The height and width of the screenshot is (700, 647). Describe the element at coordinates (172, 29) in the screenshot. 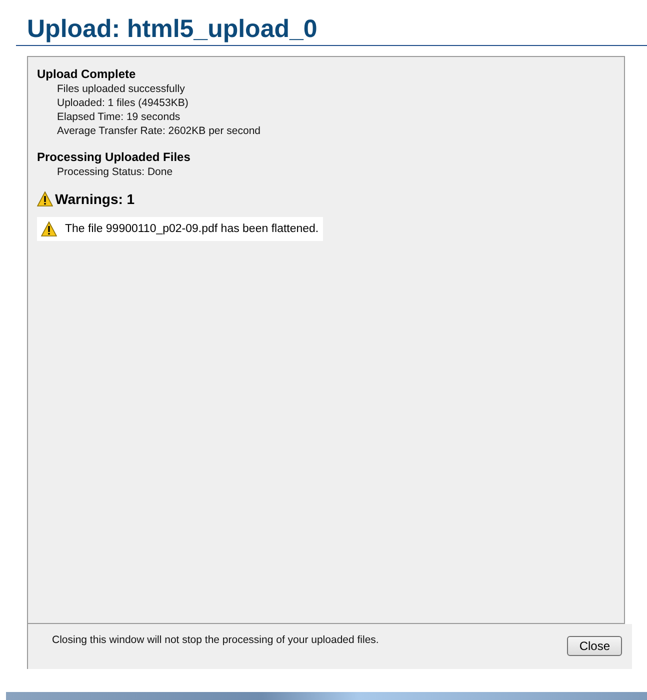

I see `page-title: Upload: html5_upload_0` at that location.